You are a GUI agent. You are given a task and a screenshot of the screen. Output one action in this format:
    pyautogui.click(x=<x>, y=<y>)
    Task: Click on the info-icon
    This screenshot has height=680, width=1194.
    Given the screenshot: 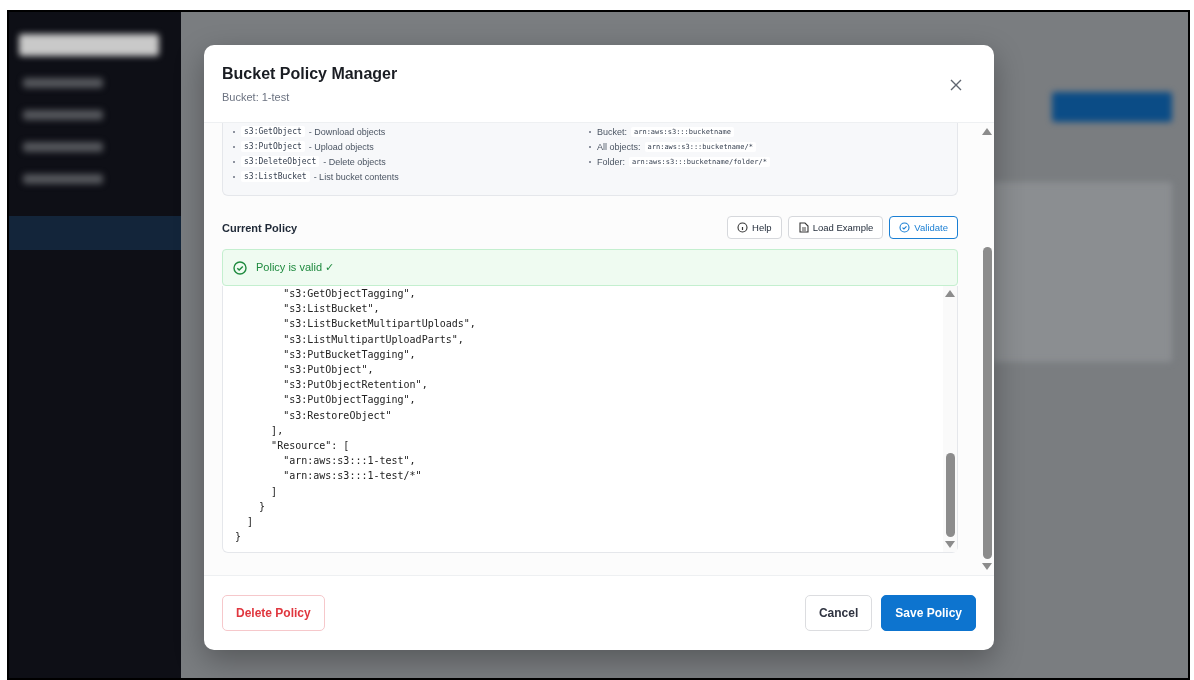 What is the action you would take?
    pyautogui.click(x=743, y=227)
    